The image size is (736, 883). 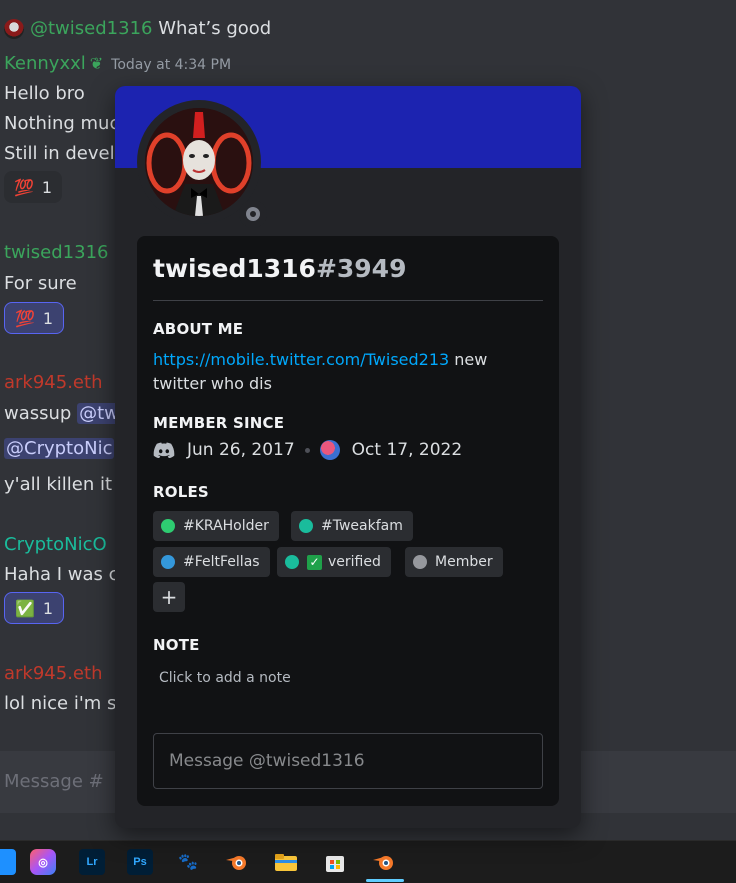 I want to click on store-icon, so click(x=335, y=862).